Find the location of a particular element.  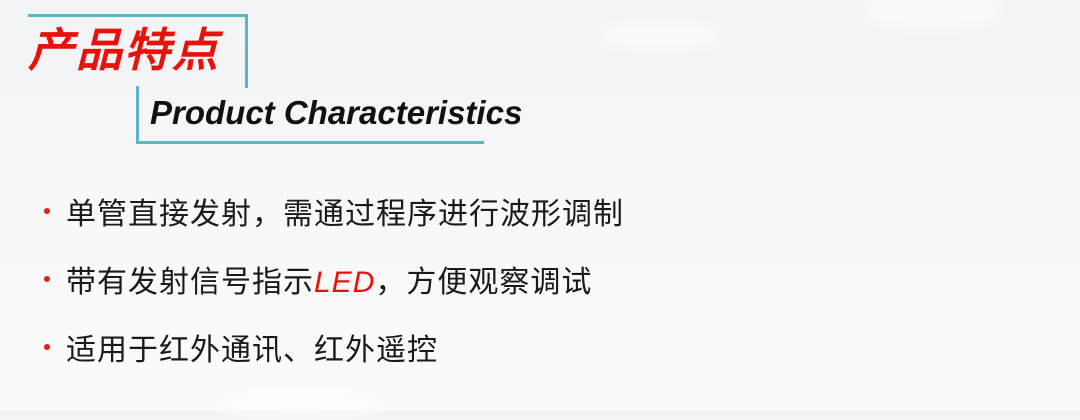

feature-text: 带有发射信号指示LED，方便观察调试 is located at coordinates (329, 279).